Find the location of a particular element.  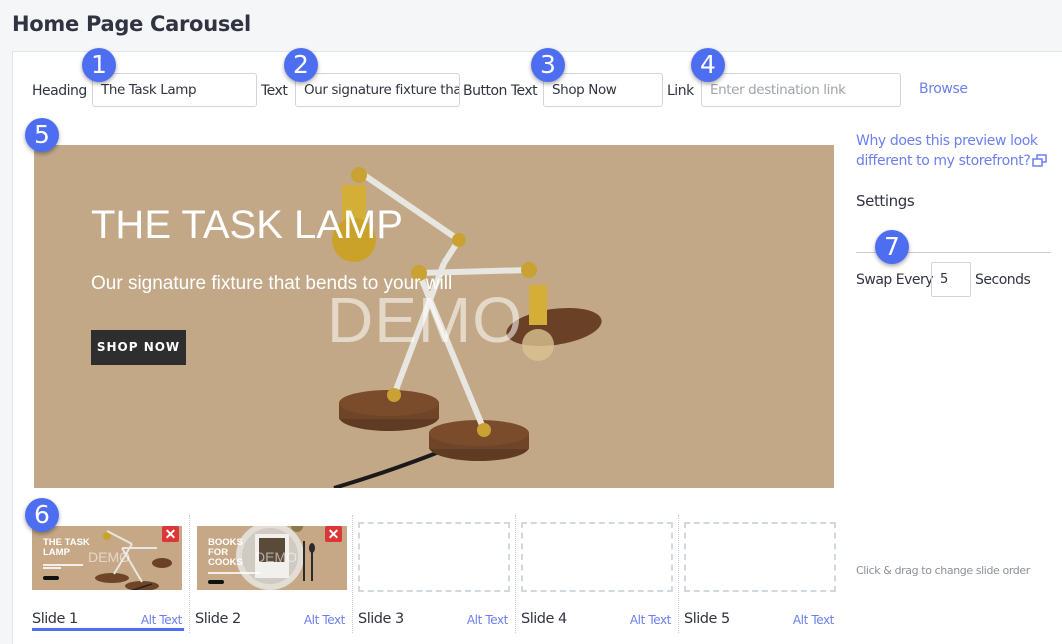

button-text-input: Shop Now is located at coordinates (603, 90).